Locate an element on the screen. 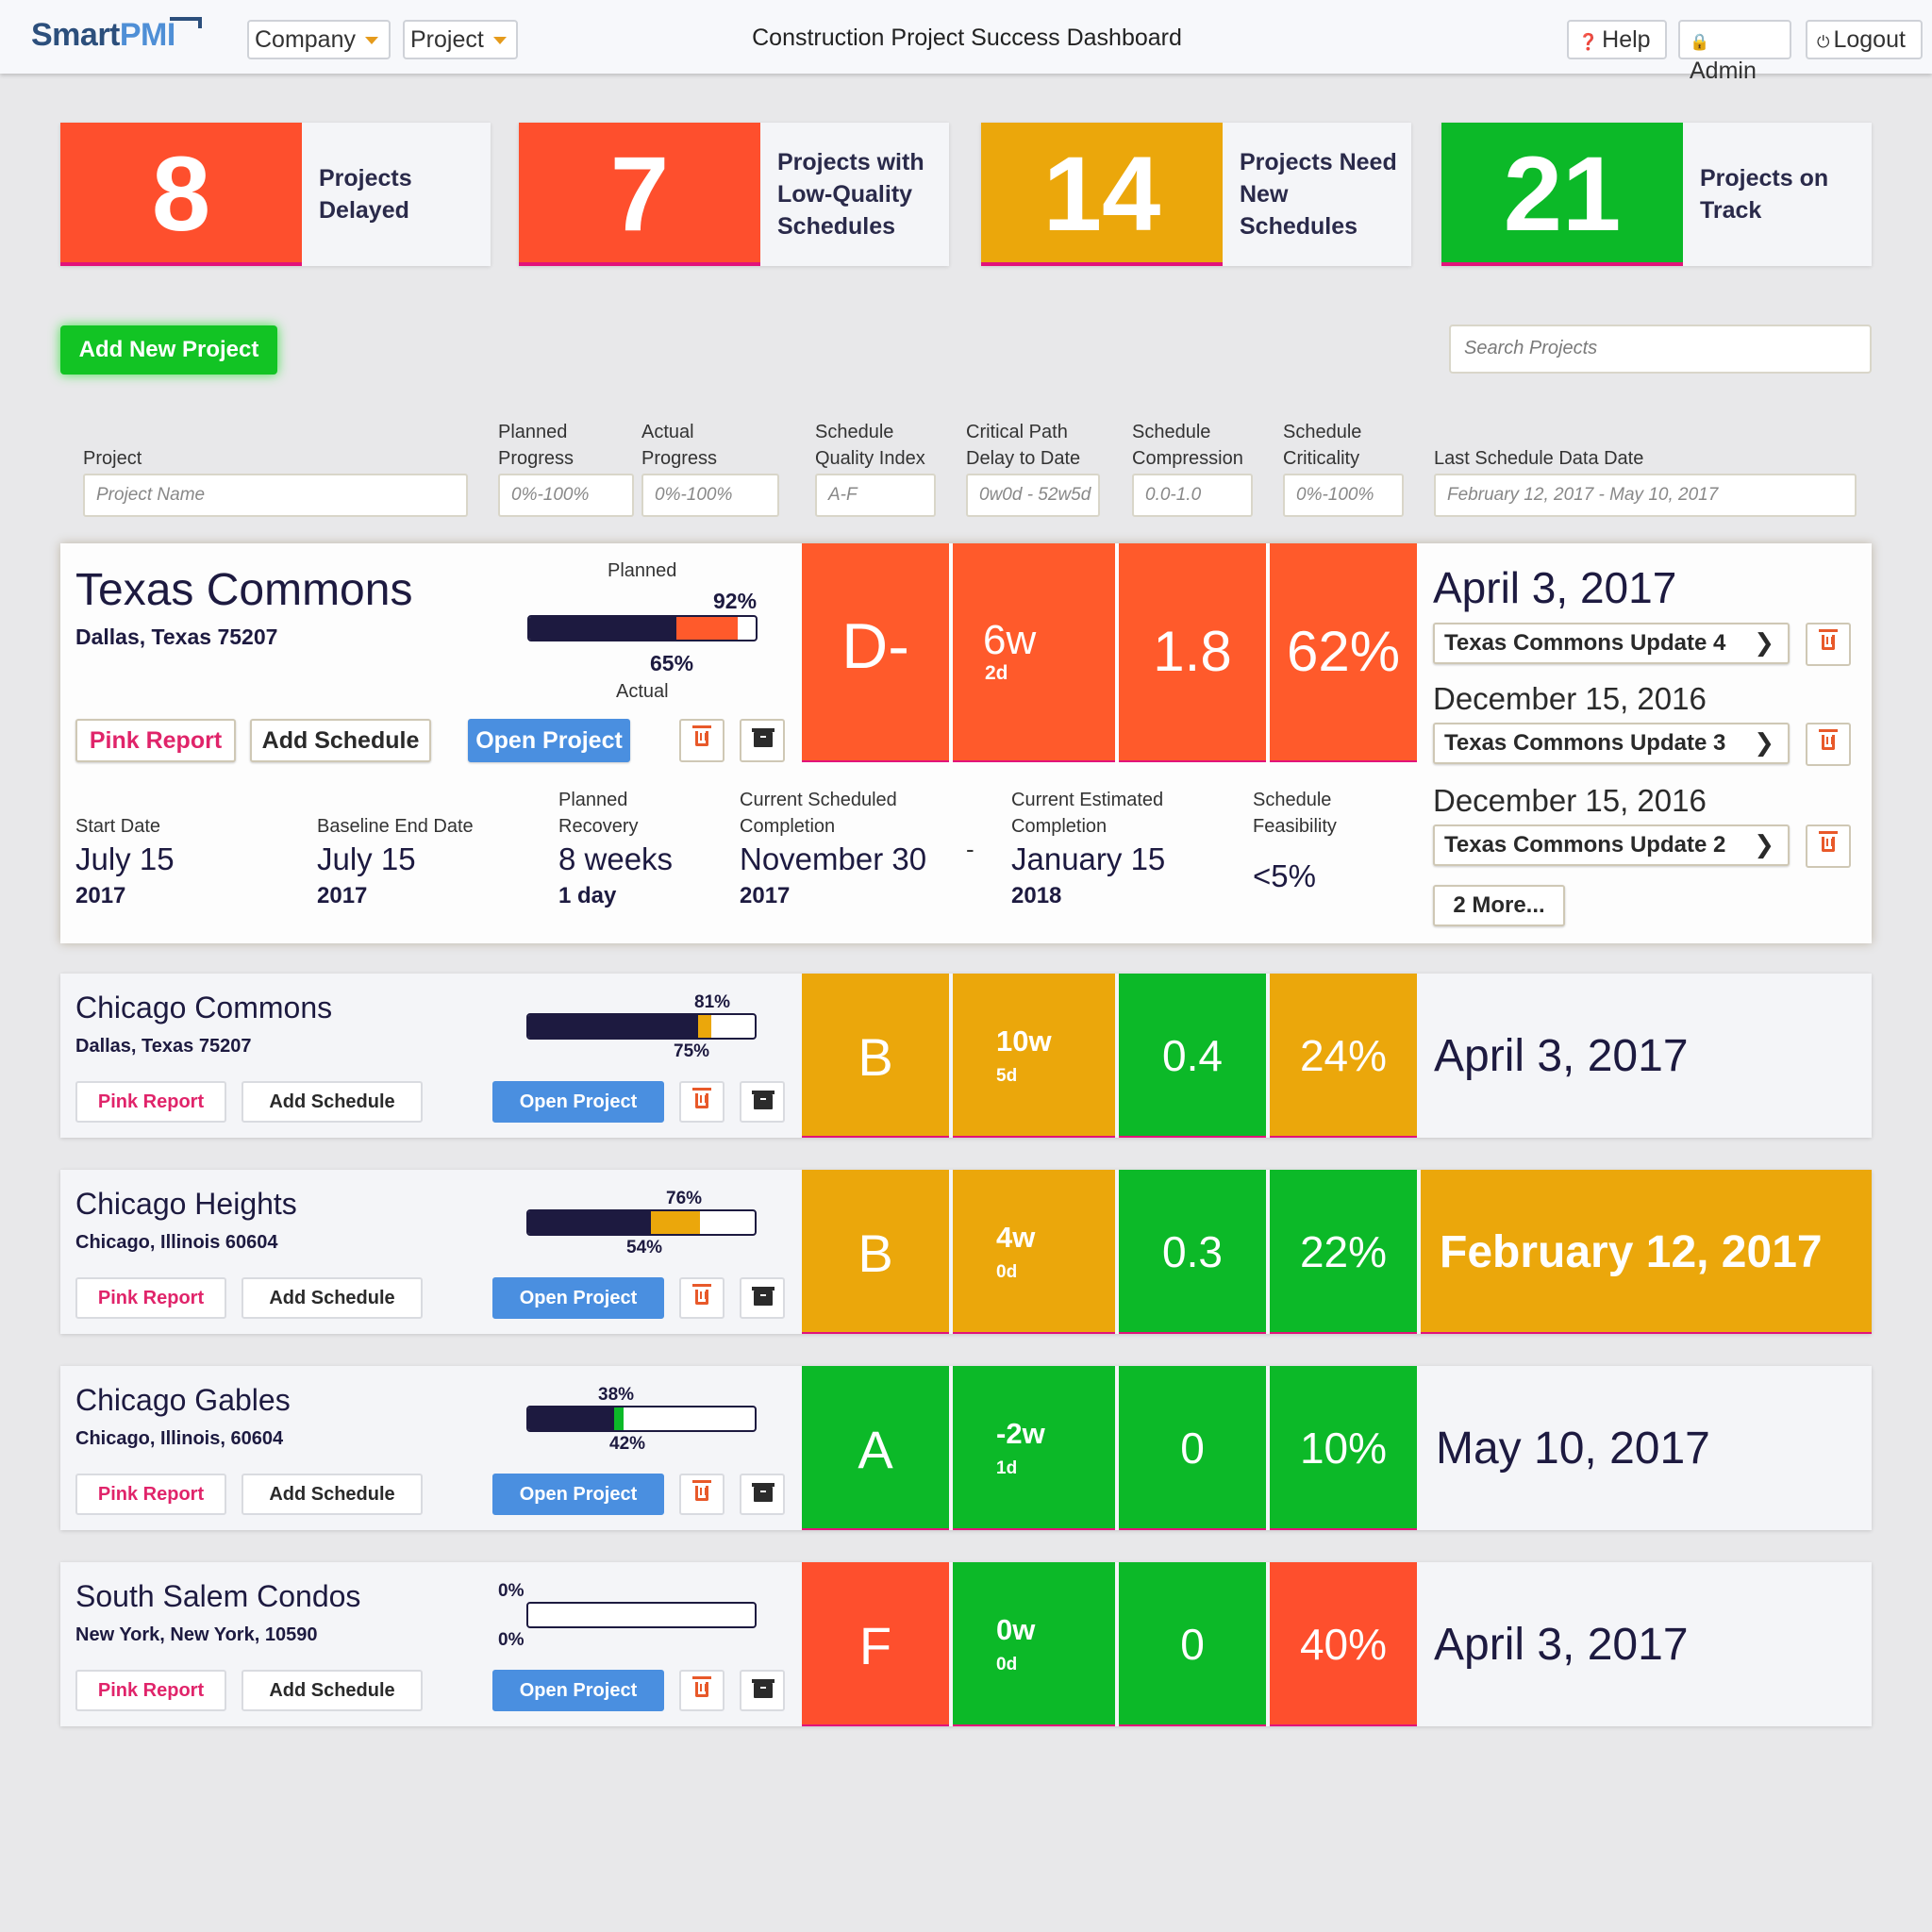 The image size is (1932, 1932). actual-percent: 42% is located at coordinates (627, 1444).